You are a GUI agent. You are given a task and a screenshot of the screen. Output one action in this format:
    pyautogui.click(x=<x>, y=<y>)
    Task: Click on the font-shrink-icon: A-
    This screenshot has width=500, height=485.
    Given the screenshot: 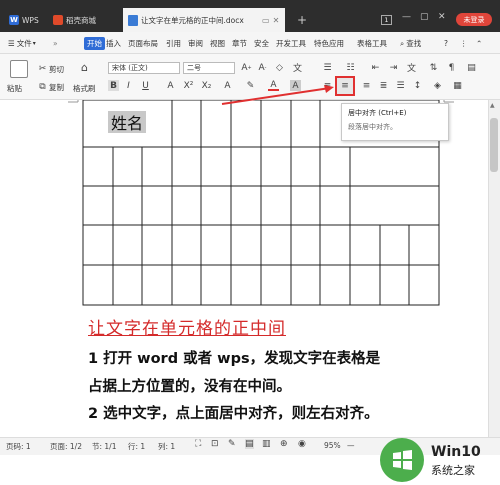 What is the action you would take?
    pyautogui.click(x=262, y=67)
    